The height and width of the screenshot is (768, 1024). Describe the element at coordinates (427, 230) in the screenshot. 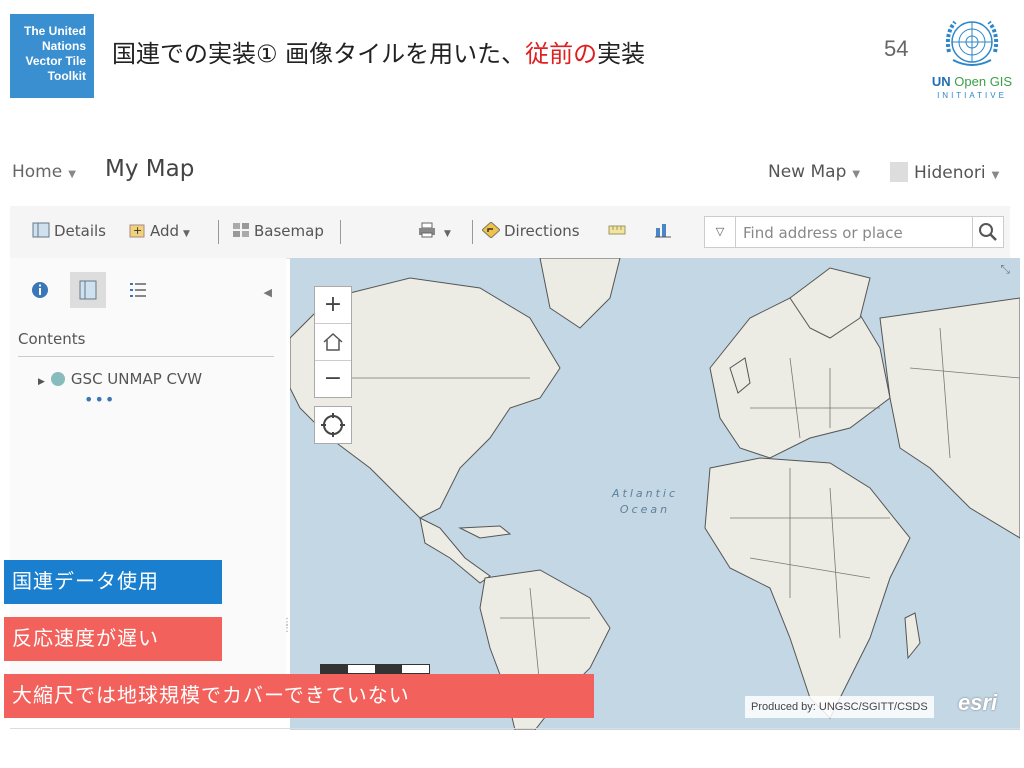

I see `print-icon` at that location.